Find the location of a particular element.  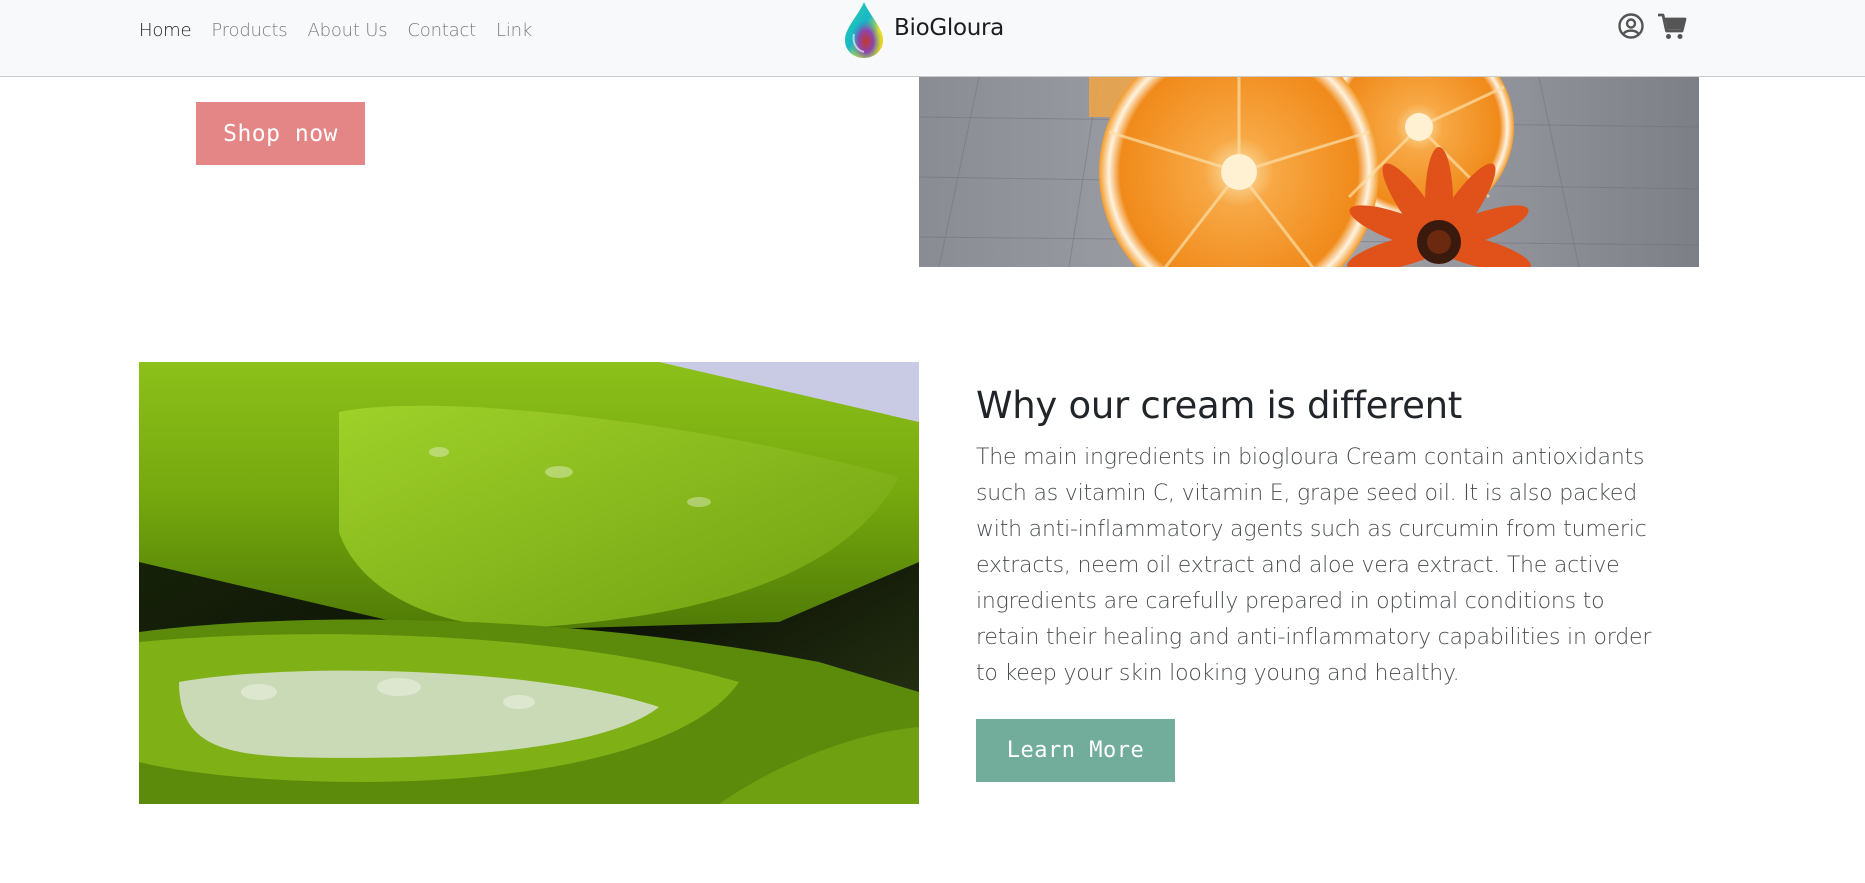

nav-links: Home Products About Us Contact Link is located at coordinates (345, 30).